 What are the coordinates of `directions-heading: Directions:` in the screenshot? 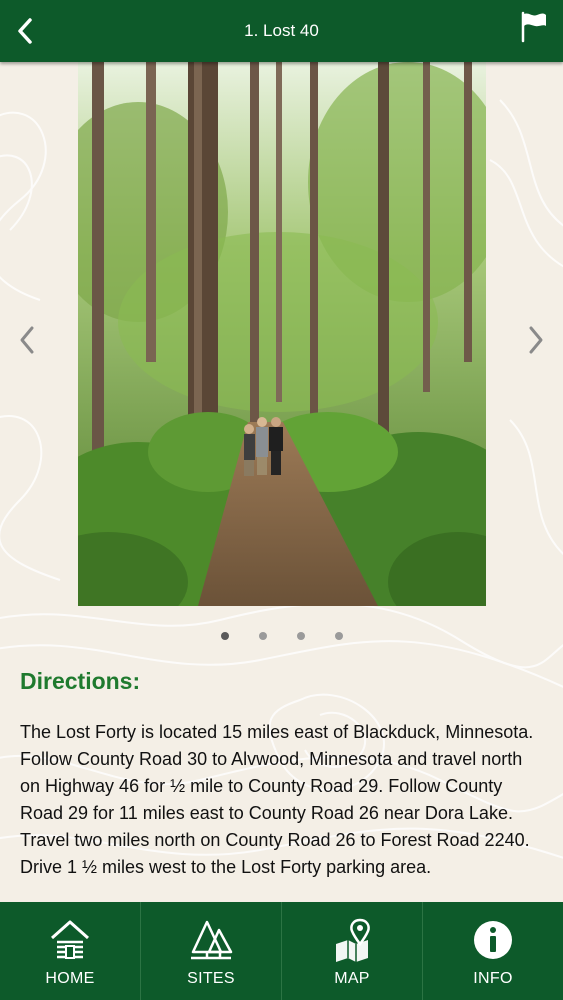 It's located at (80, 681).